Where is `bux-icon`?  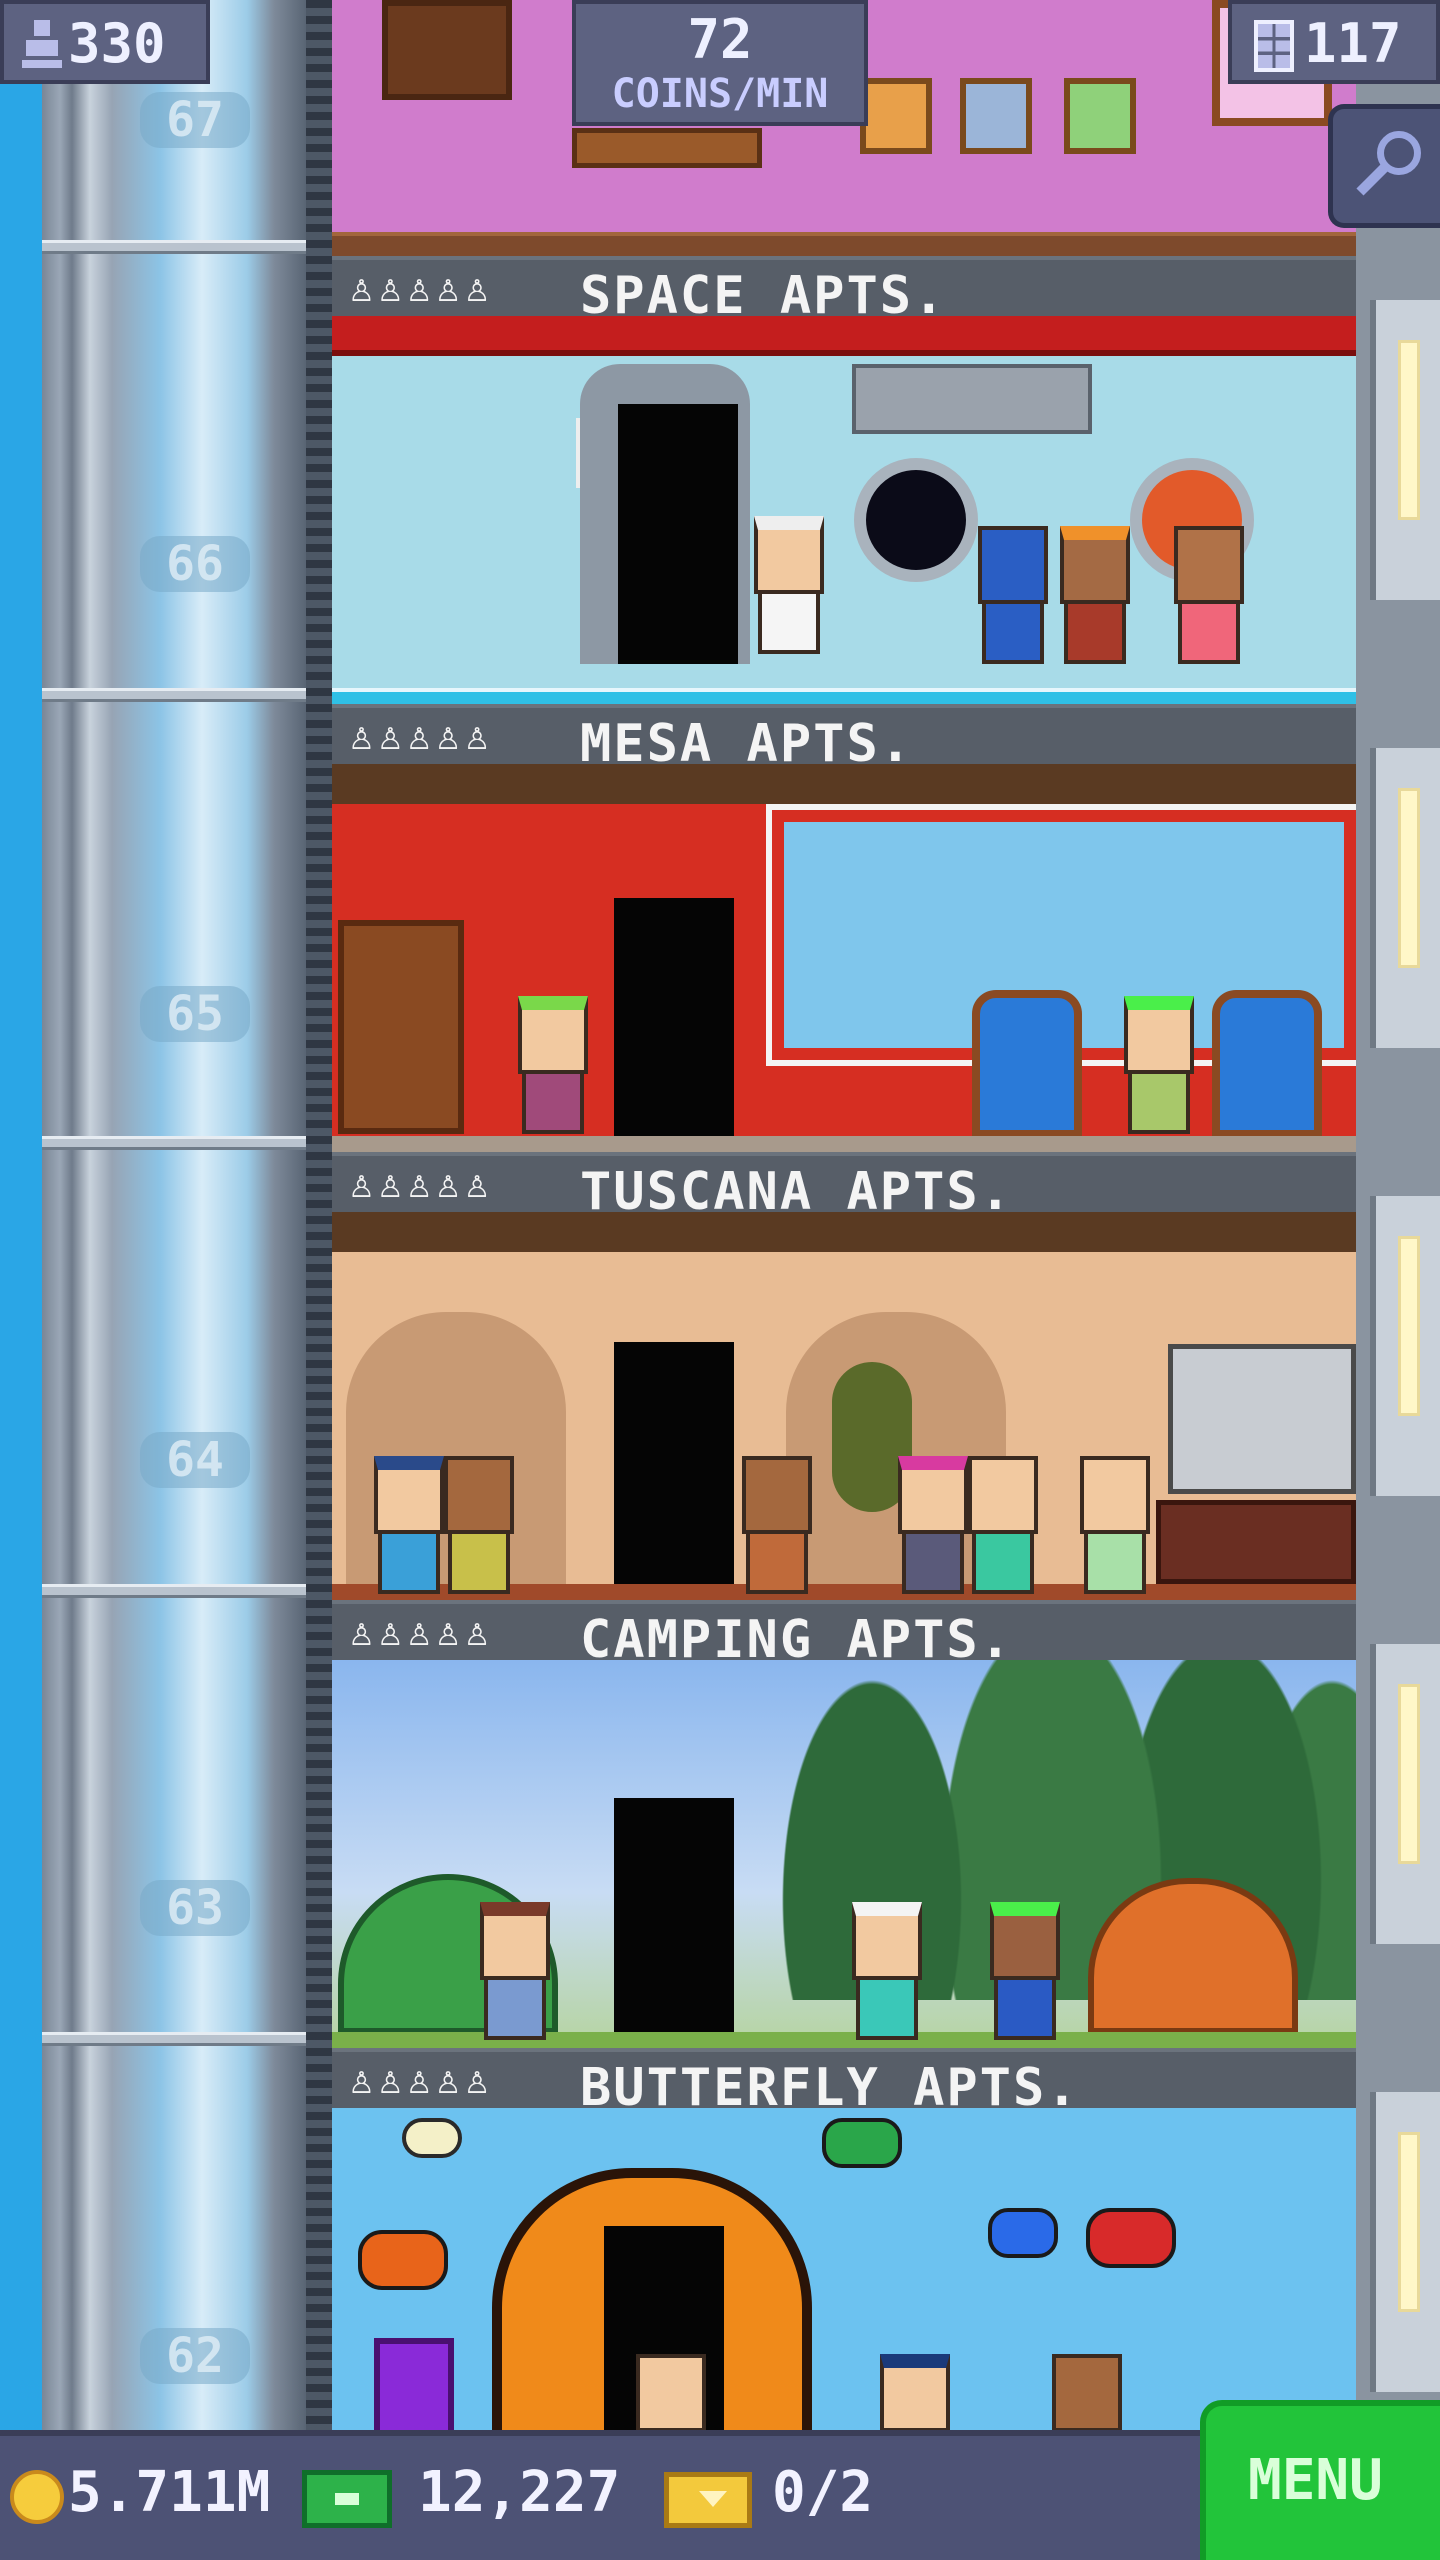 bux-icon is located at coordinates (347, 2499).